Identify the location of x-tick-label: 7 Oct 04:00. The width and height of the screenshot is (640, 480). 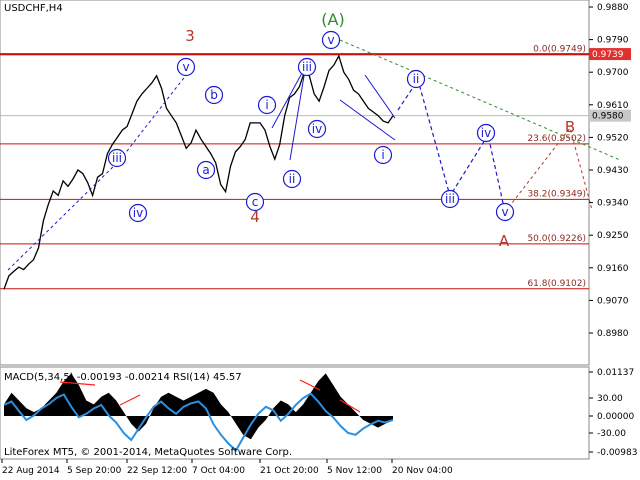
(218, 471).